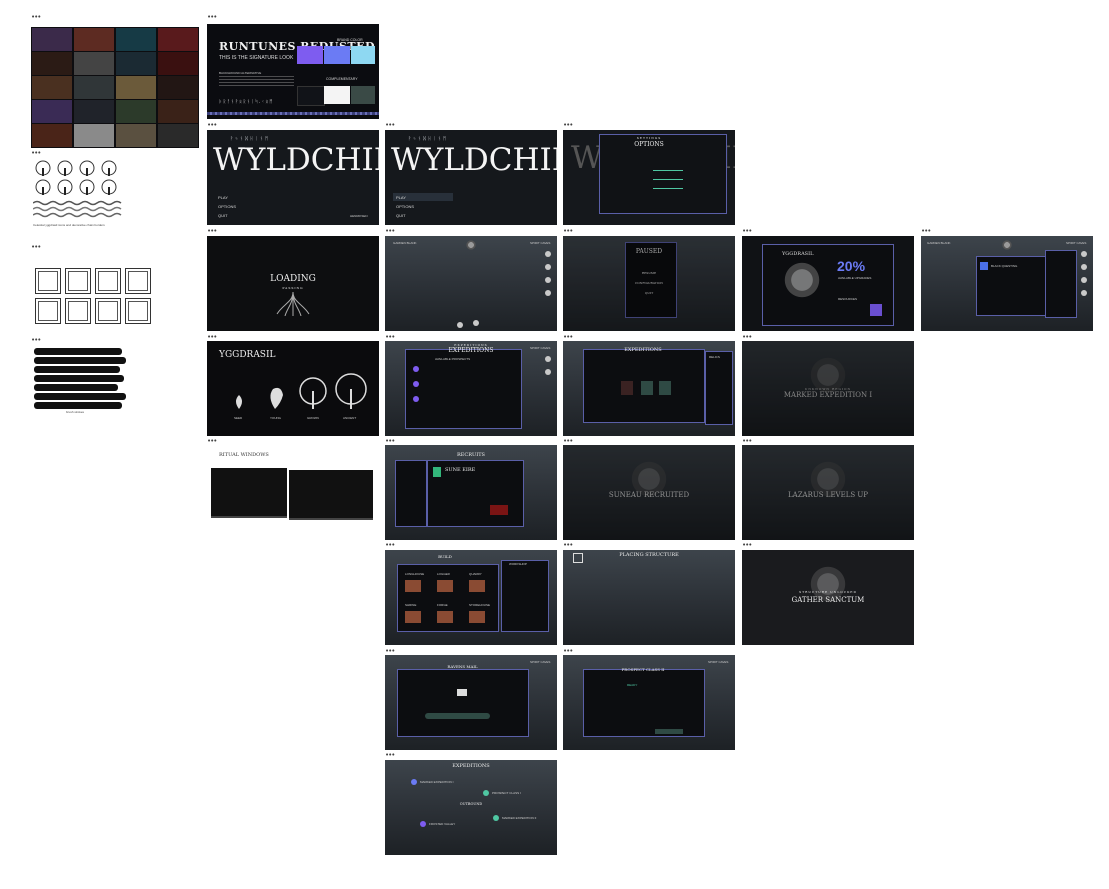 The image size is (1109, 889). I want to click on options-title: OPTIONS, so click(649, 144).